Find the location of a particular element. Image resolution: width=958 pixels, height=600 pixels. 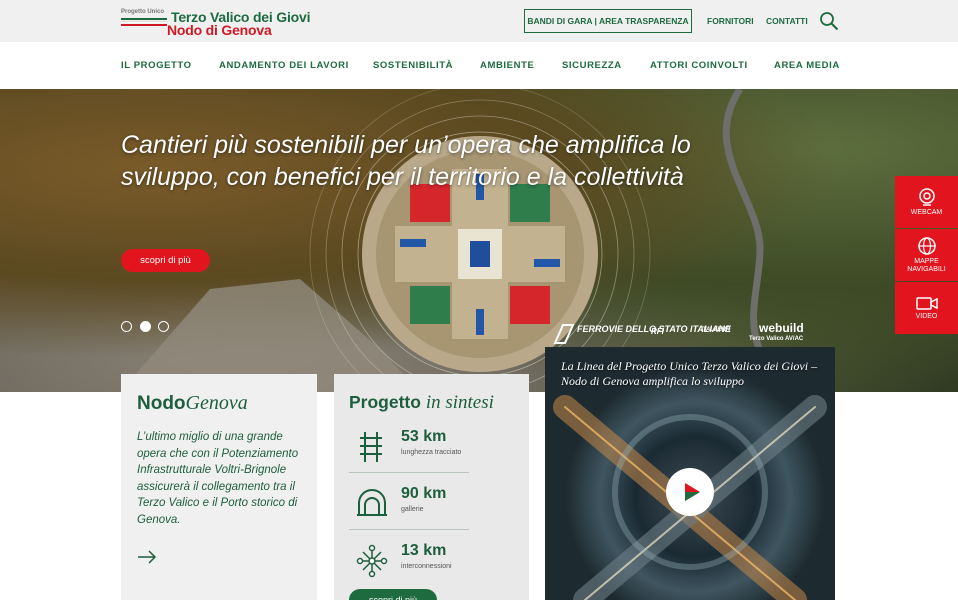

card-nodo-title: NodoGenova is located at coordinates (192, 403).